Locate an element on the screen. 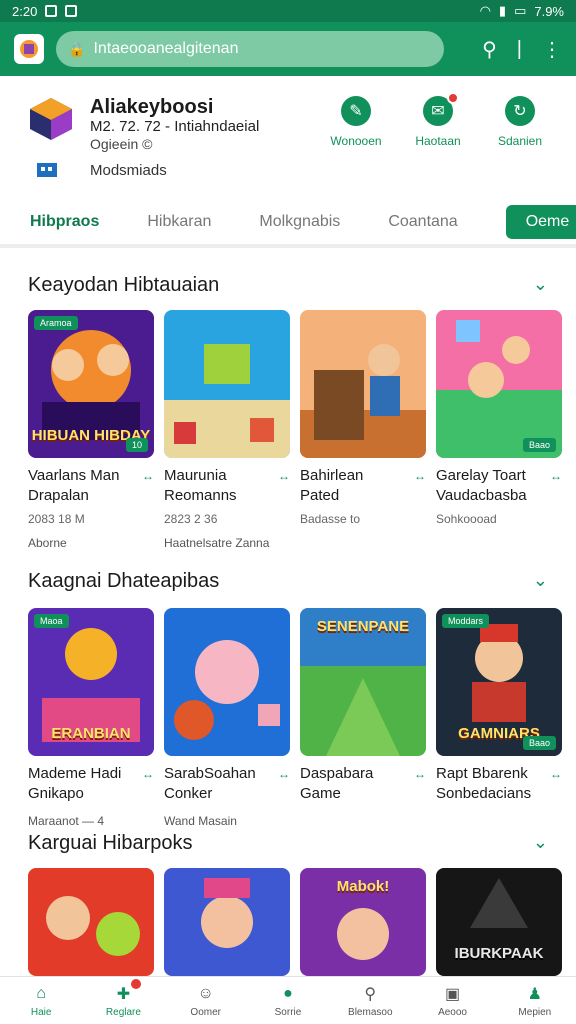 This screenshot has height=1024, width=576. nav-face: ☺ Oomer is located at coordinates (206, 1000).